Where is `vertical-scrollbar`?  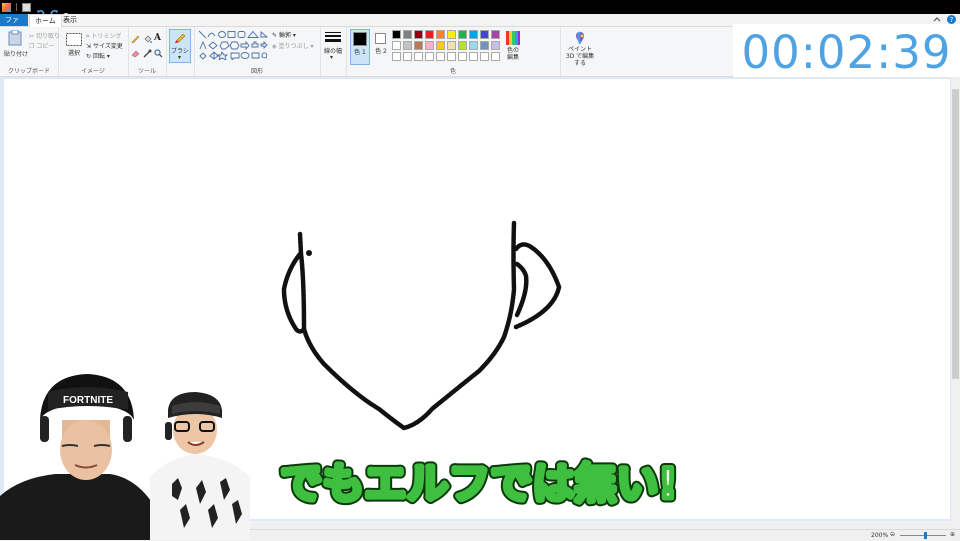
vertical-scrollbar is located at coordinates (955, 303).